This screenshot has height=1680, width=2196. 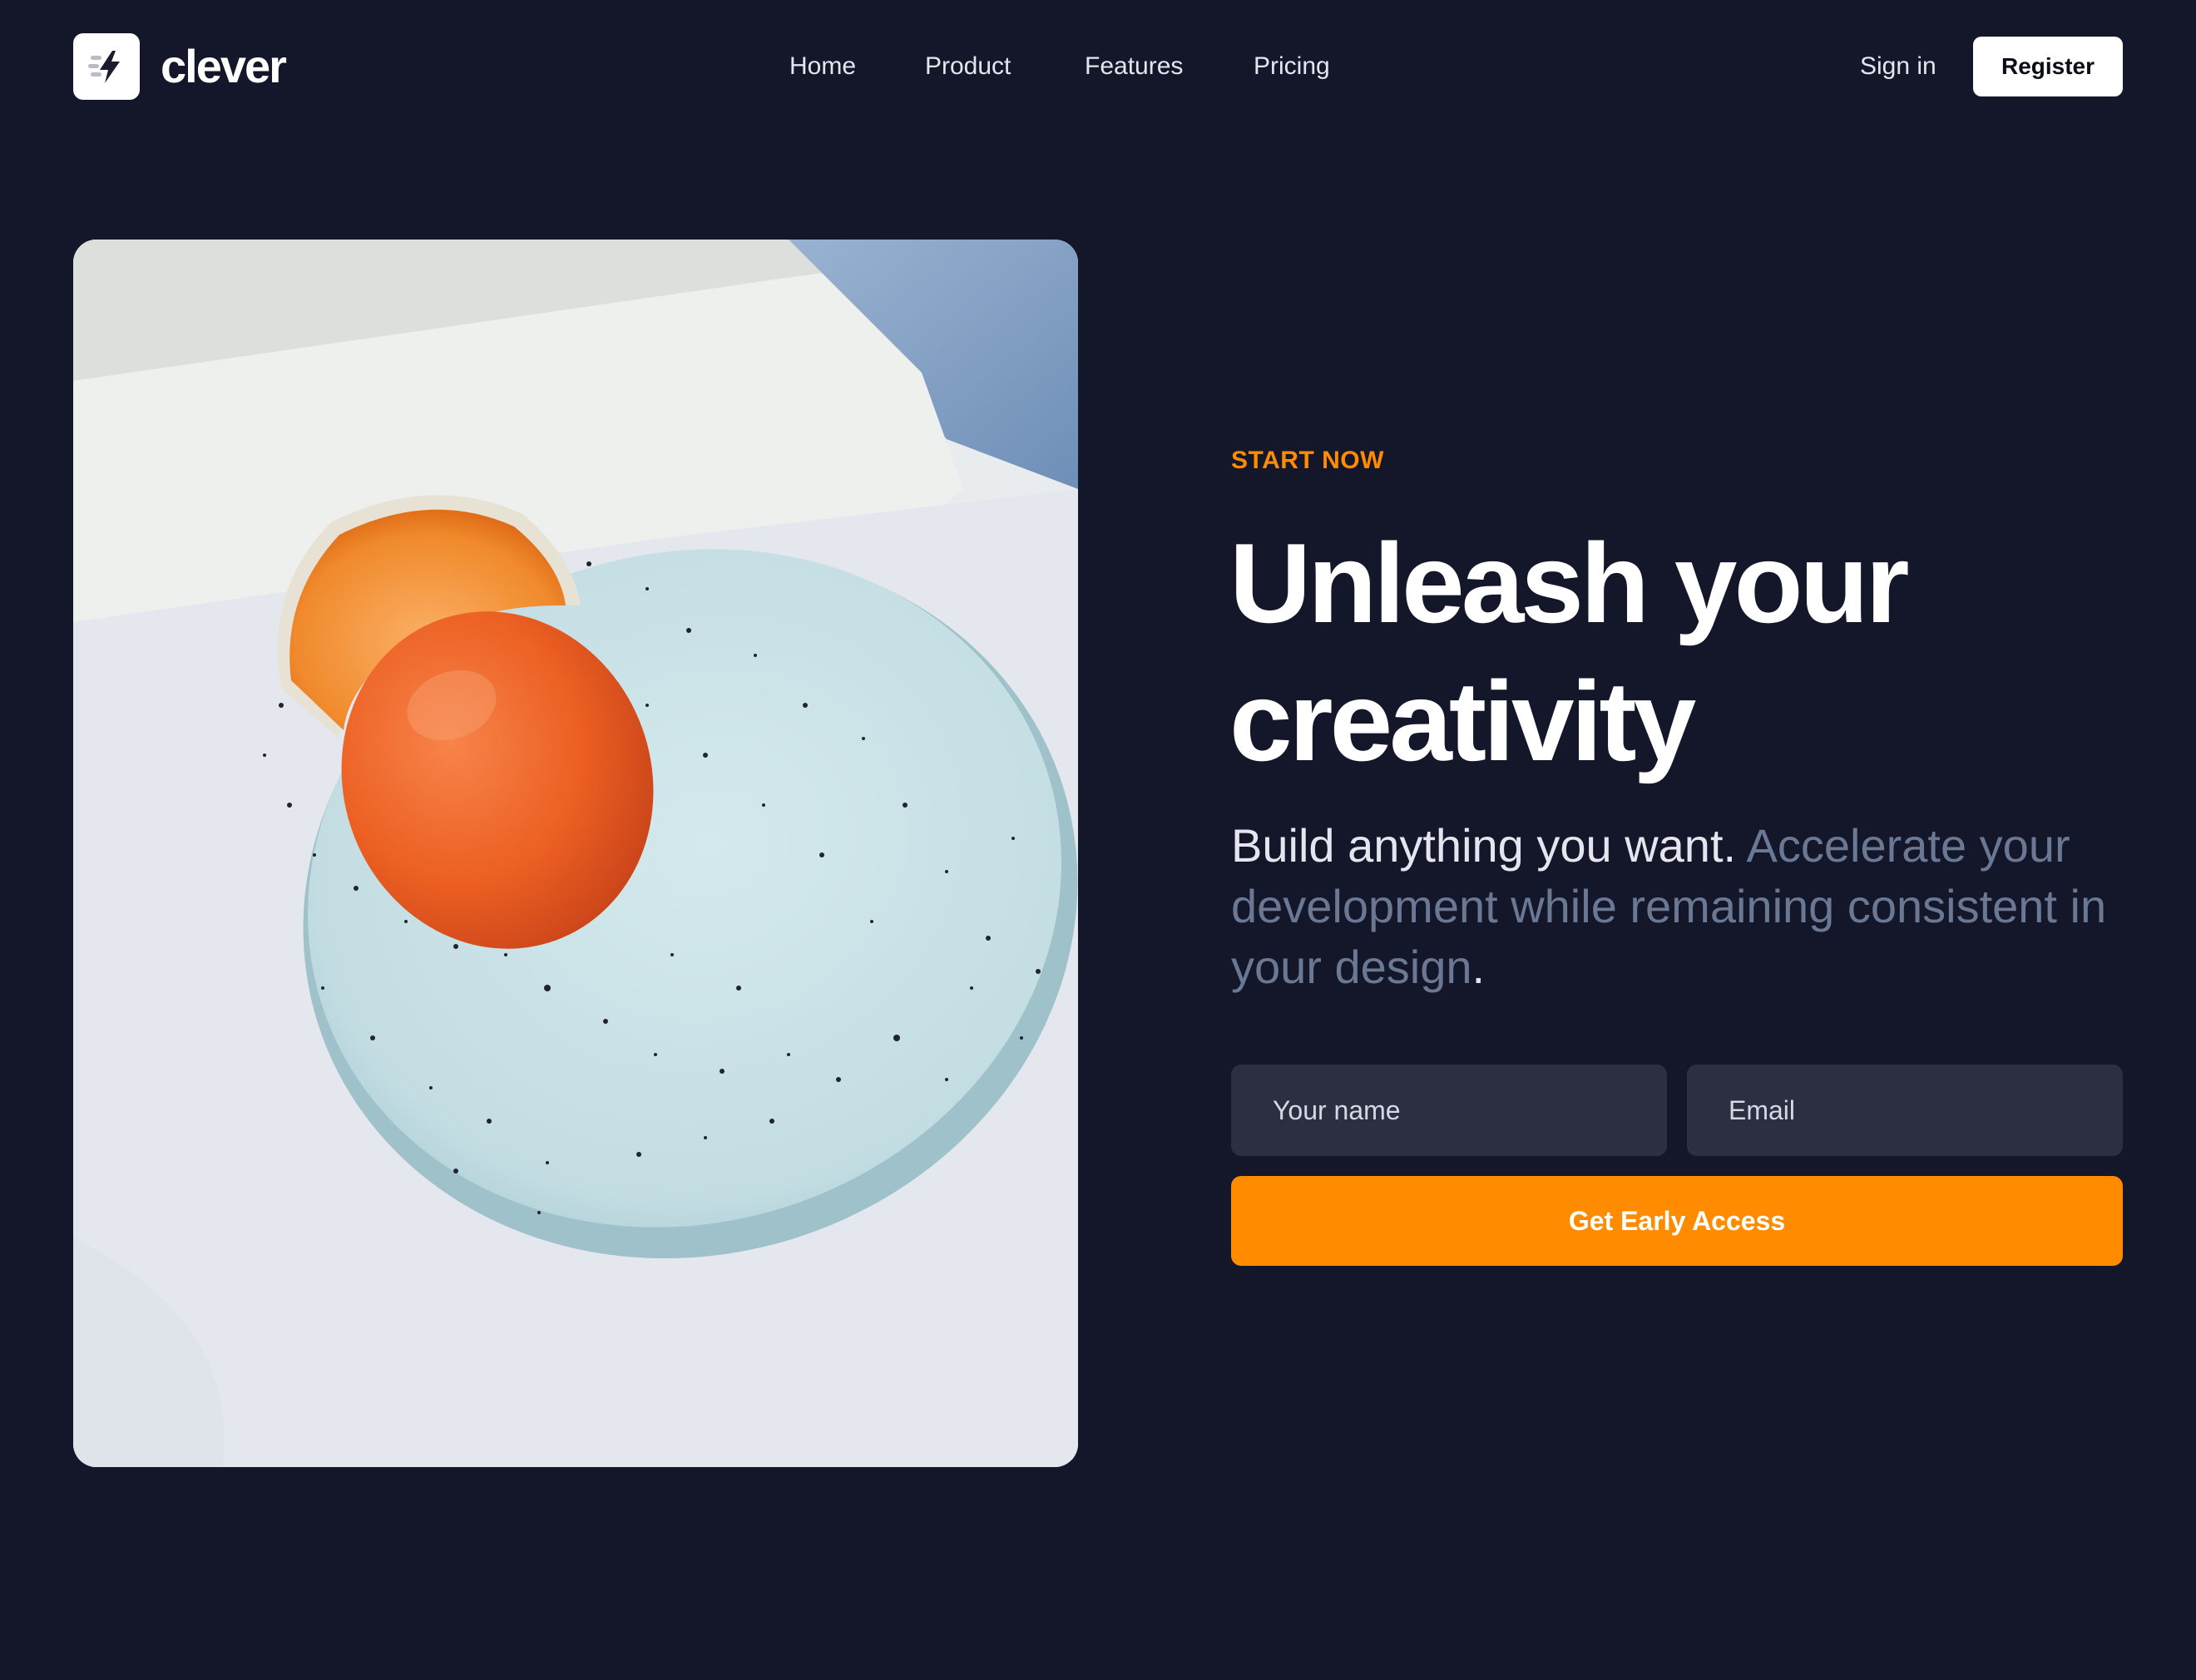 I want to click on register-button: Register, so click(x=2048, y=66).